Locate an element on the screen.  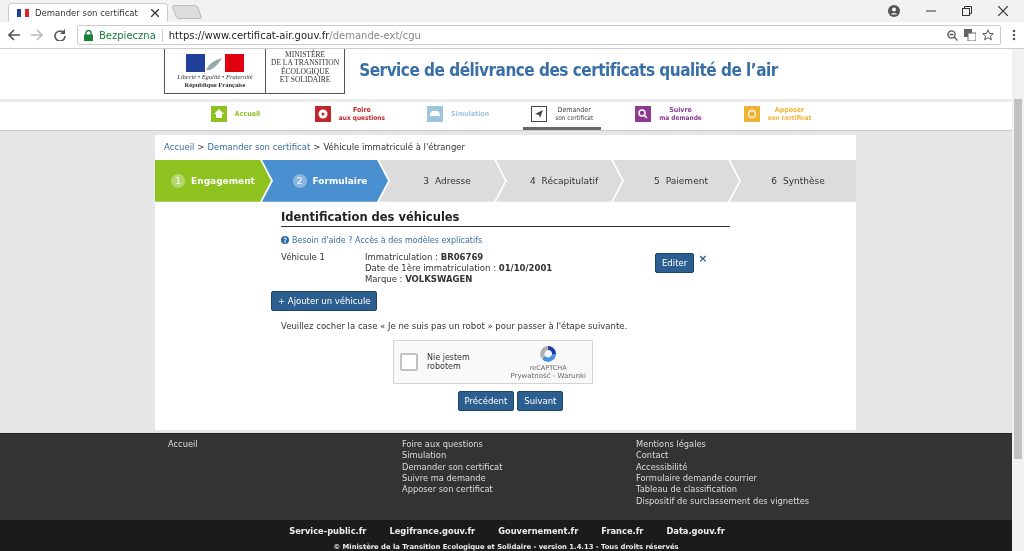
tab-title: Demander son certificat is located at coordinates (87, 13).